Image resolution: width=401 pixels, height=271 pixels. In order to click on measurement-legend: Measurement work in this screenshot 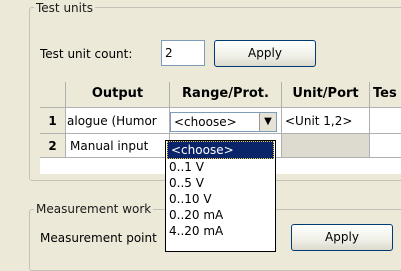, I will do `click(94, 209)`.